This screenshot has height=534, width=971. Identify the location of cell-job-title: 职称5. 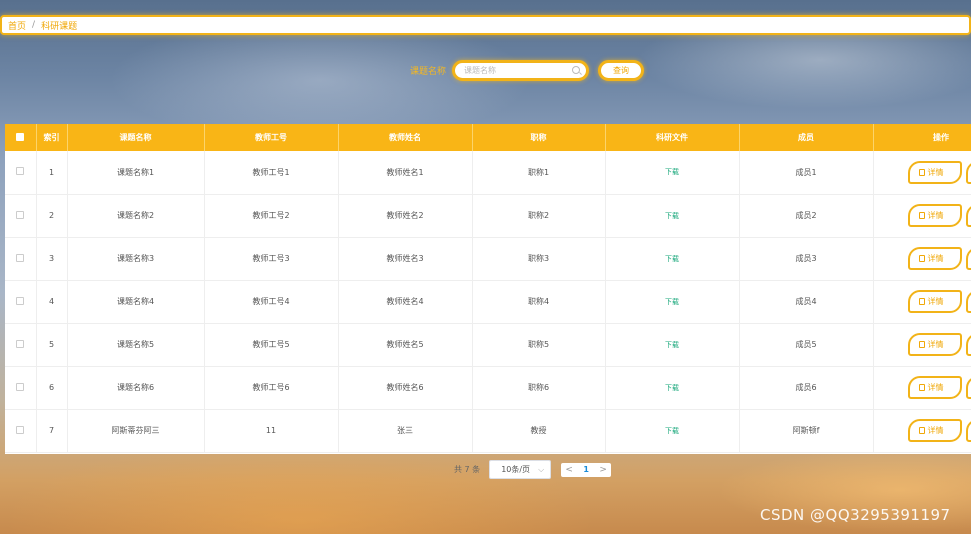
(539, 345).